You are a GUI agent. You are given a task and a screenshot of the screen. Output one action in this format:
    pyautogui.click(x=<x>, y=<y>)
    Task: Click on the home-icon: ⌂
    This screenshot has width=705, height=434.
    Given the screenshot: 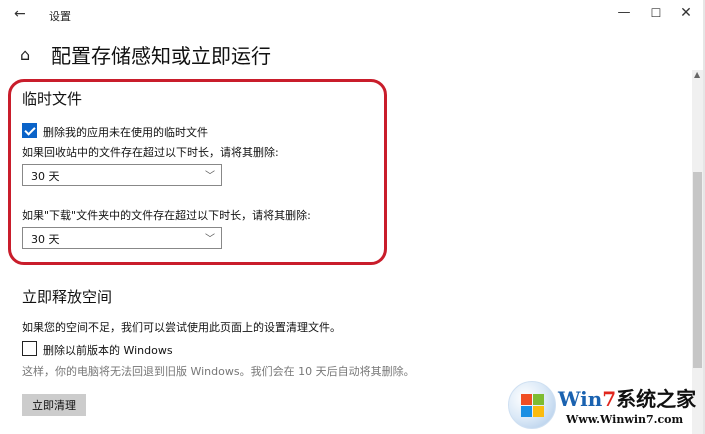 What is the action you would take?
    pyautogui.click(x=25, y=54)
    